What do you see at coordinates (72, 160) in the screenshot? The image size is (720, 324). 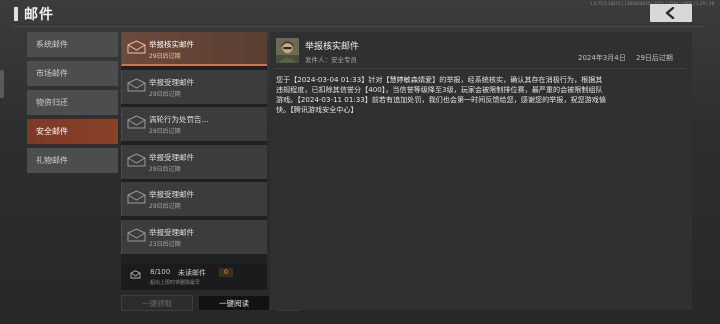 I see `category-gifts: 礼物邮件` at bounding box center [72, 160].